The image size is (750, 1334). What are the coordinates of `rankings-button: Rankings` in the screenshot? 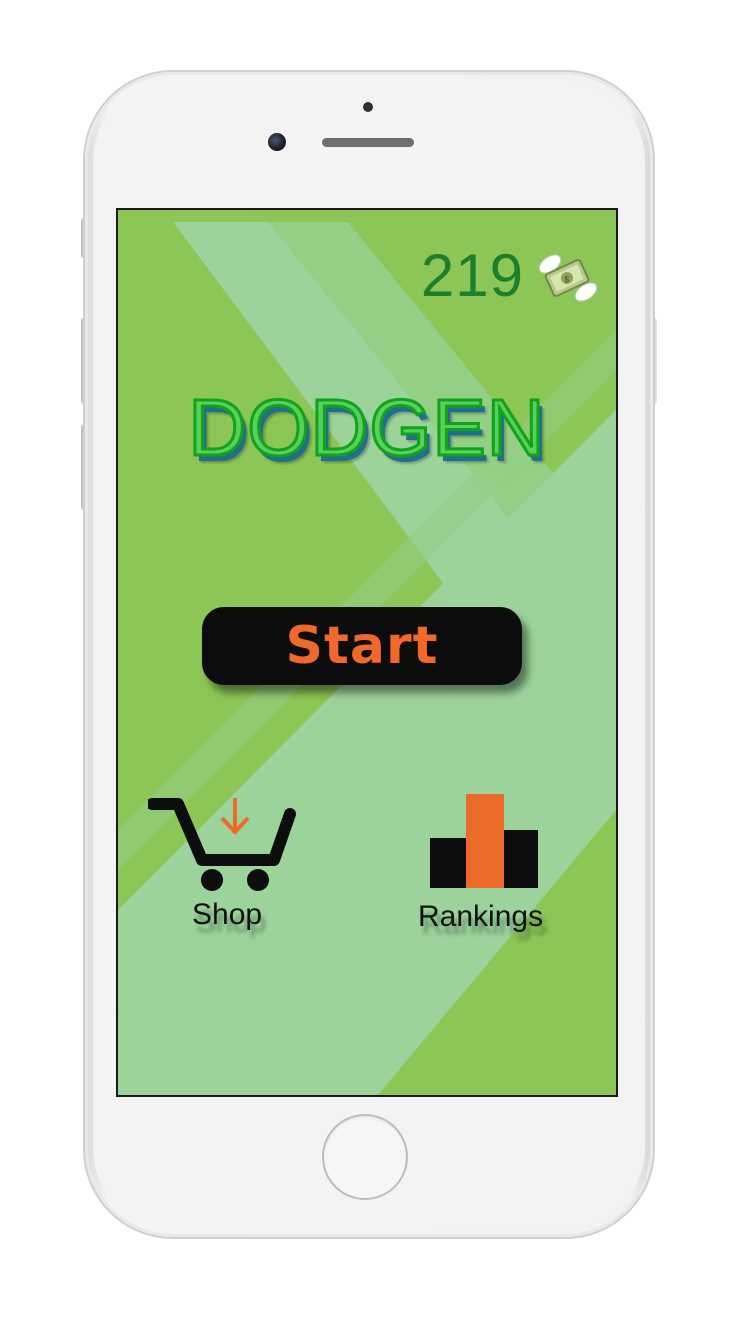 It's located at (499, 870).